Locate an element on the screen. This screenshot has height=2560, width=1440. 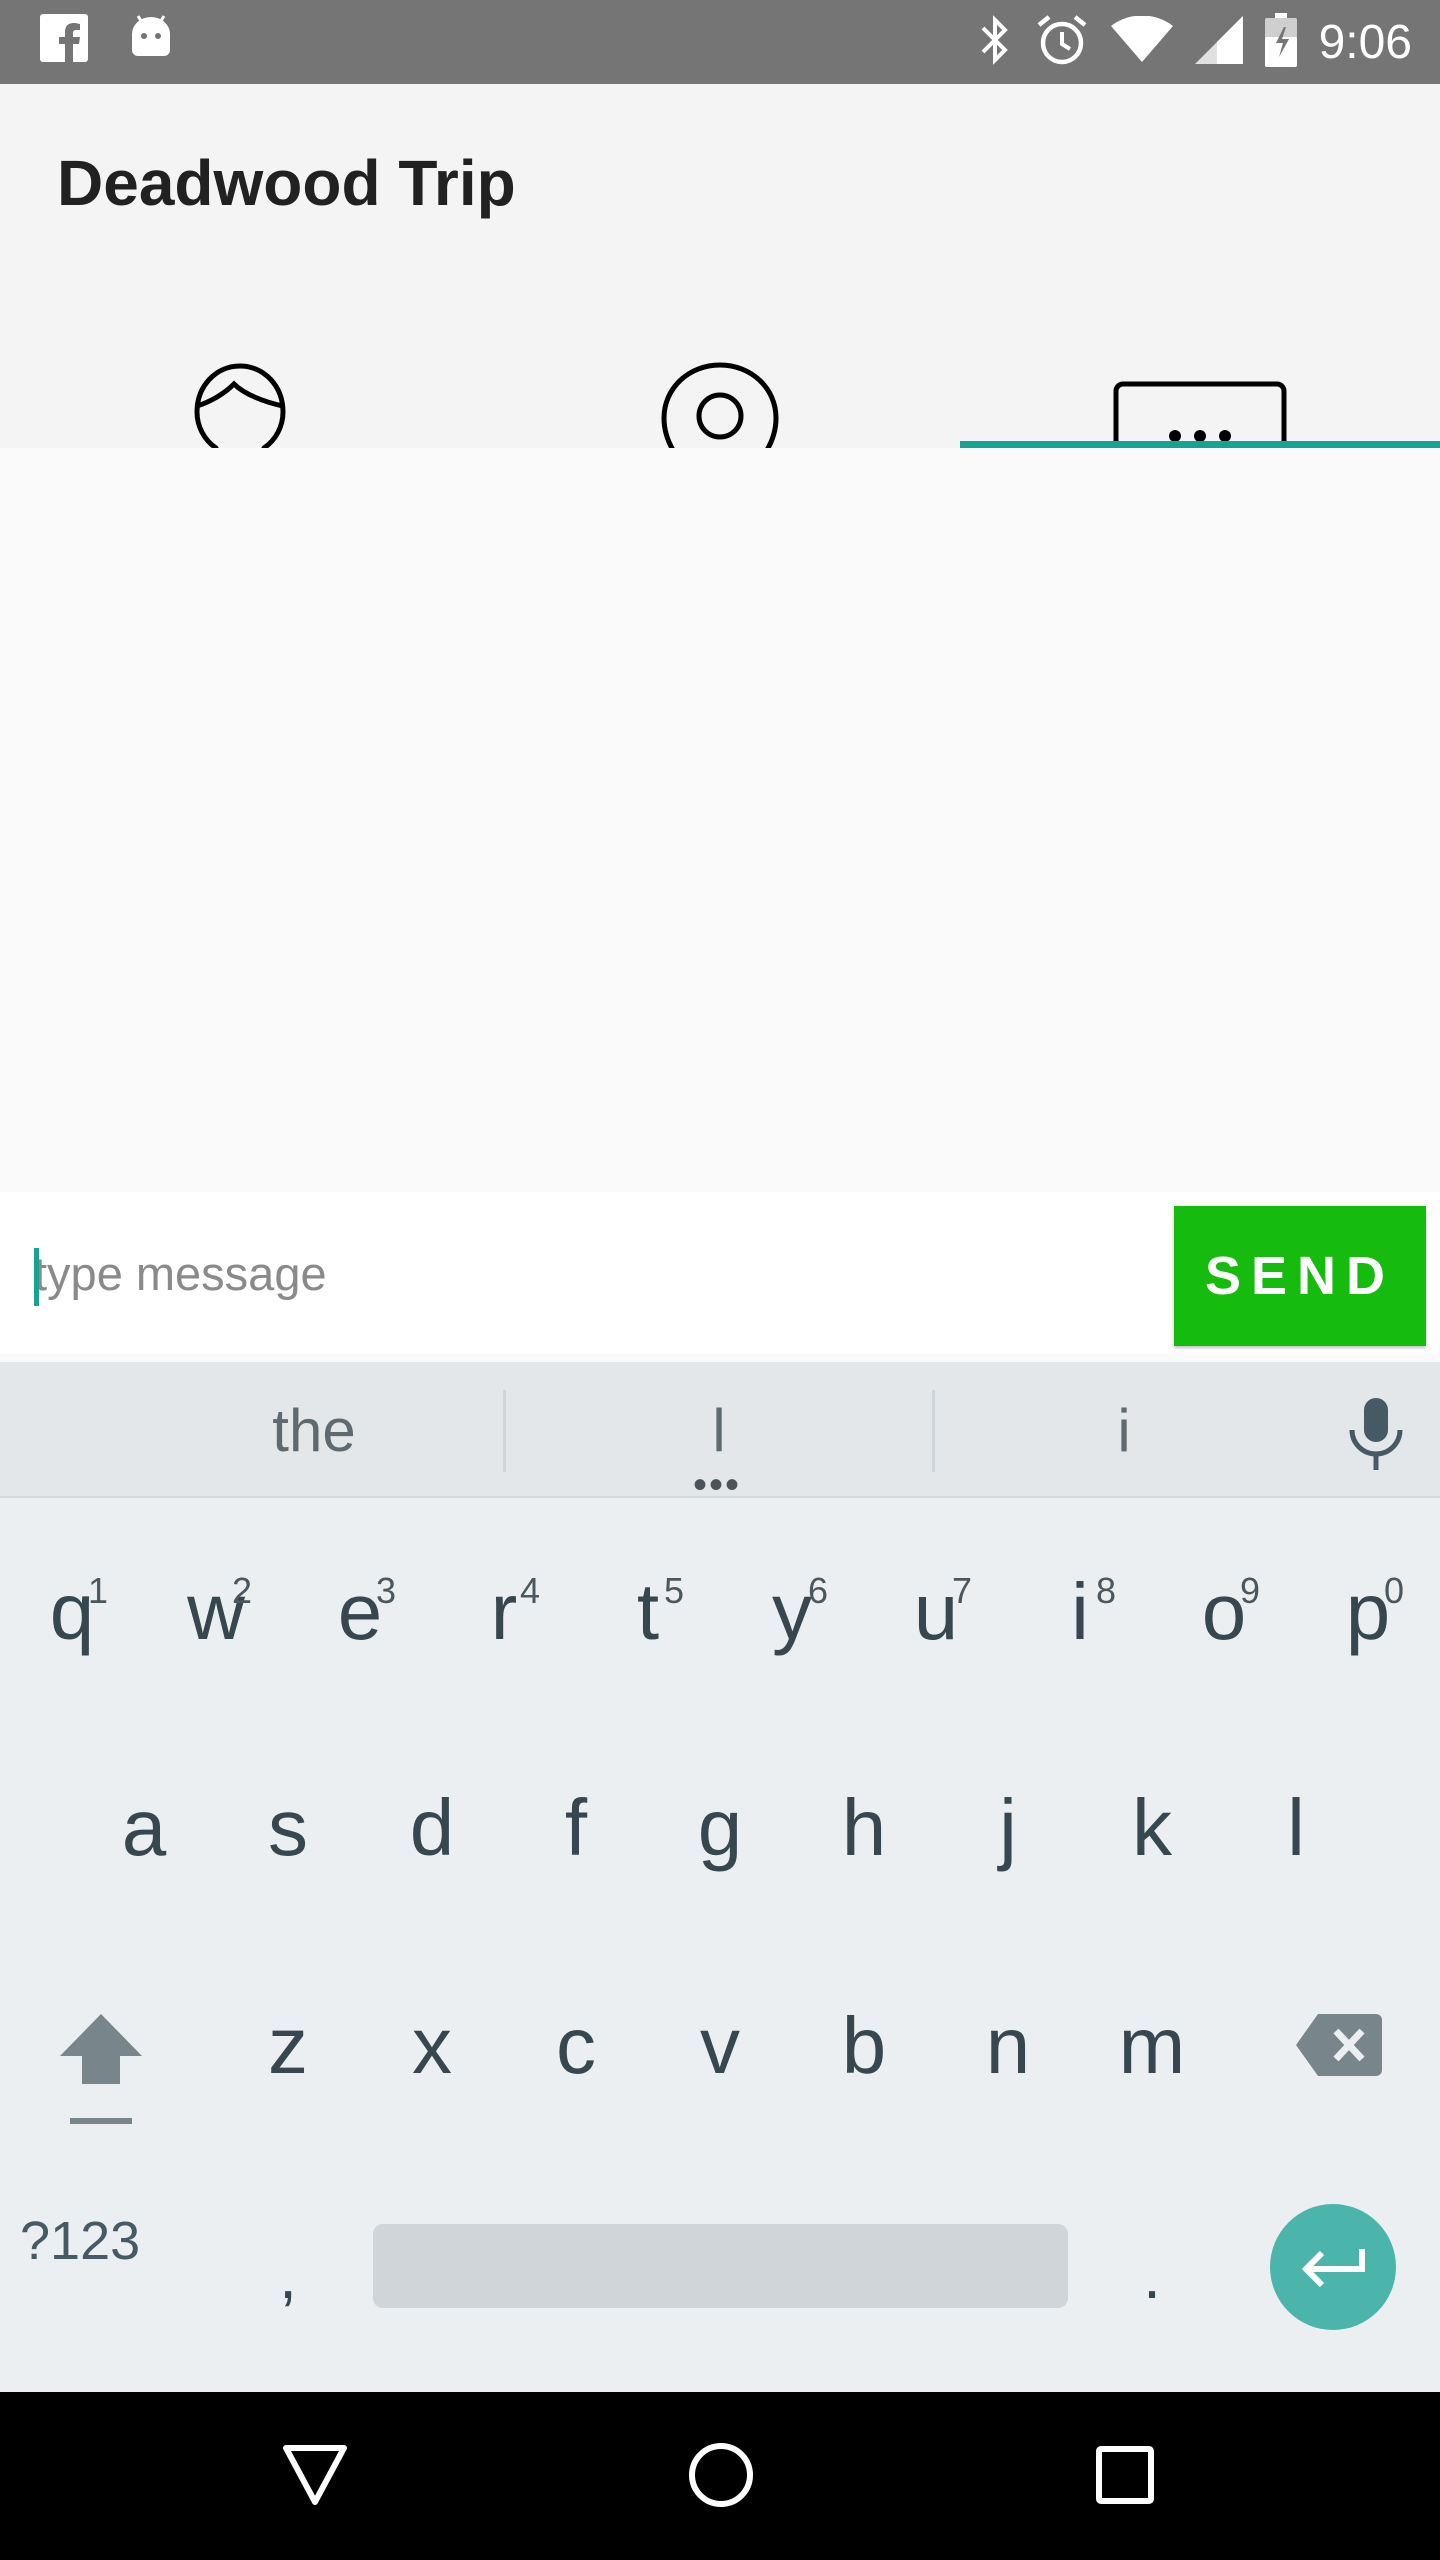
key-label: t is located at coordinates (648, 1611).